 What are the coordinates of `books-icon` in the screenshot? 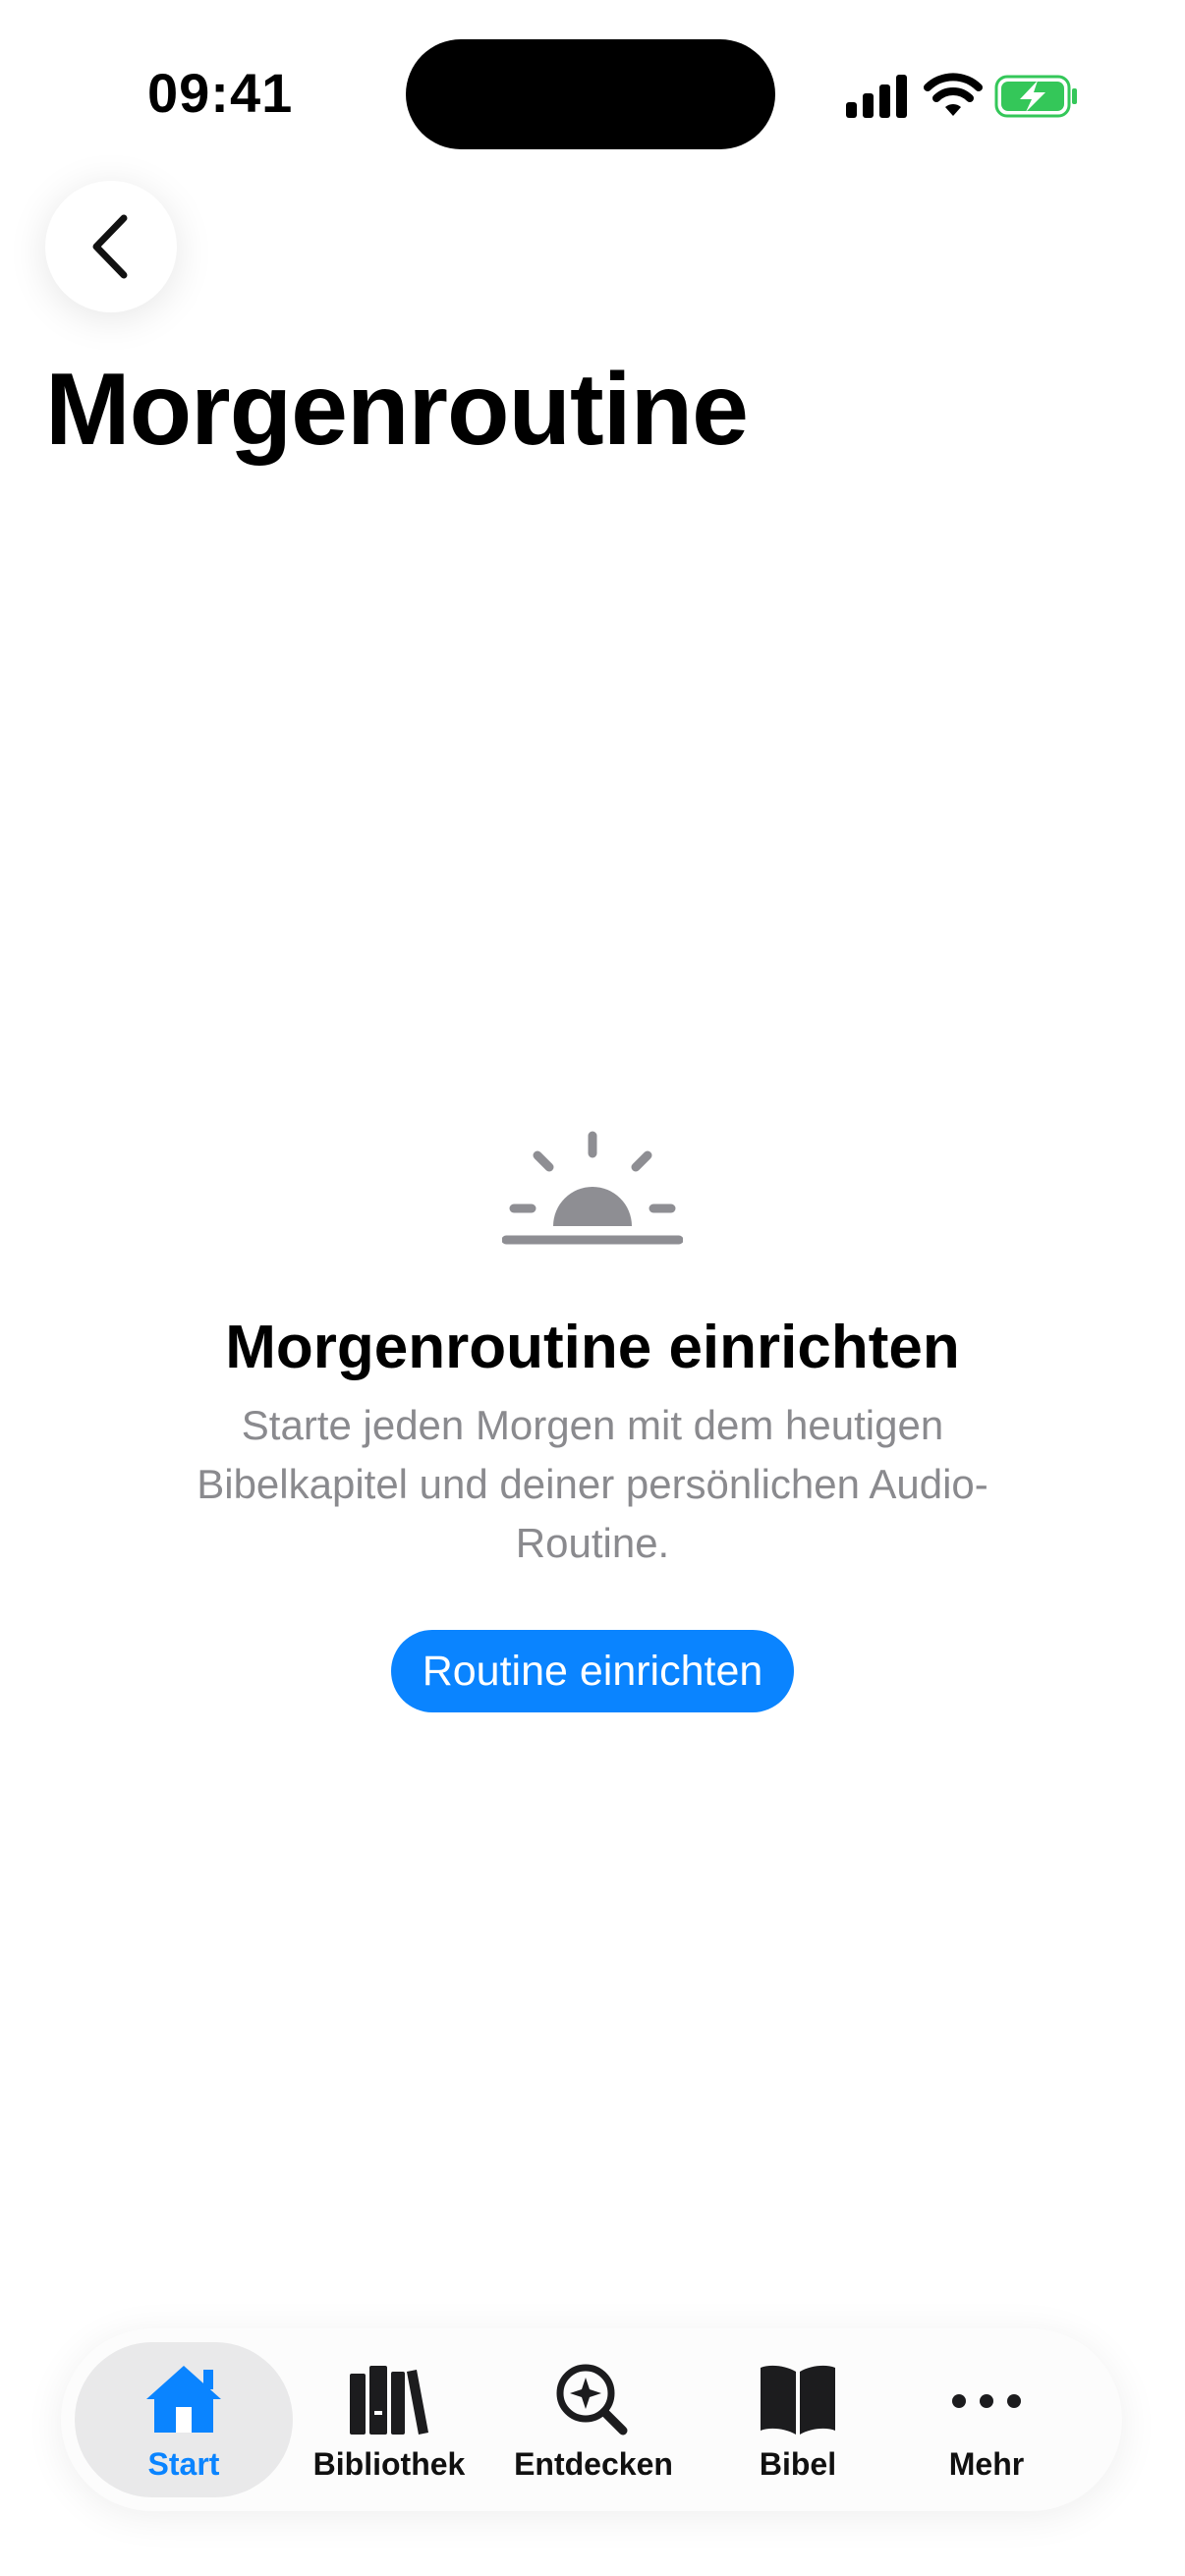 It's located at (389, 2400).